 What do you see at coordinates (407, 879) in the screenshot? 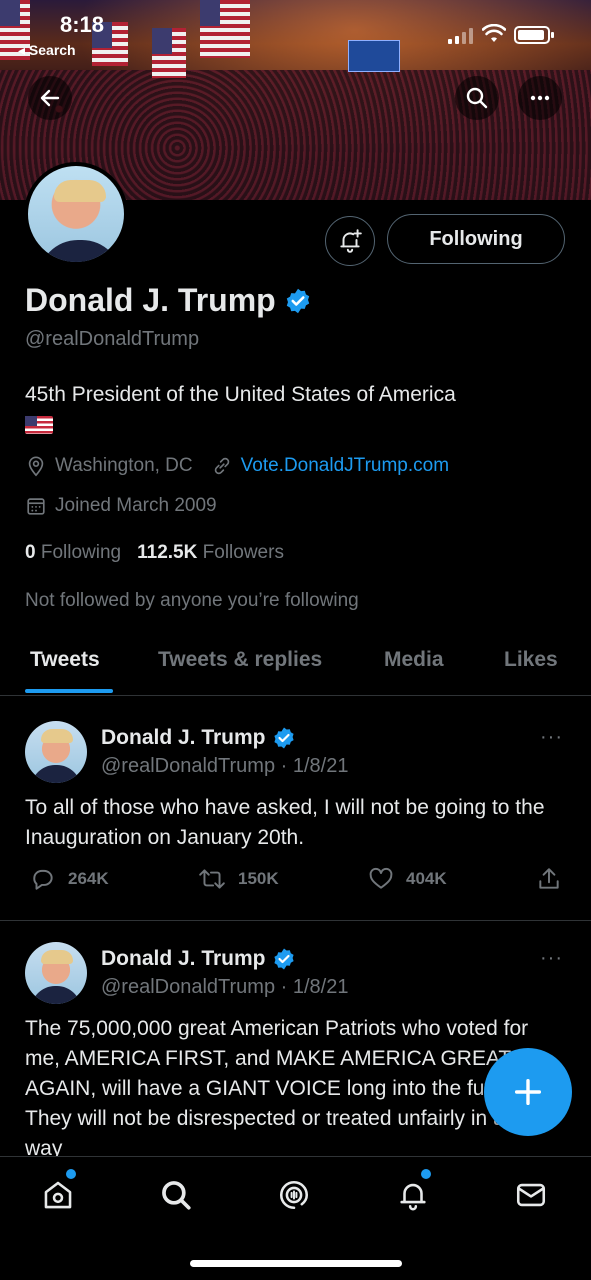
I see `like-button: 404K` at bounding box center [407, 879].